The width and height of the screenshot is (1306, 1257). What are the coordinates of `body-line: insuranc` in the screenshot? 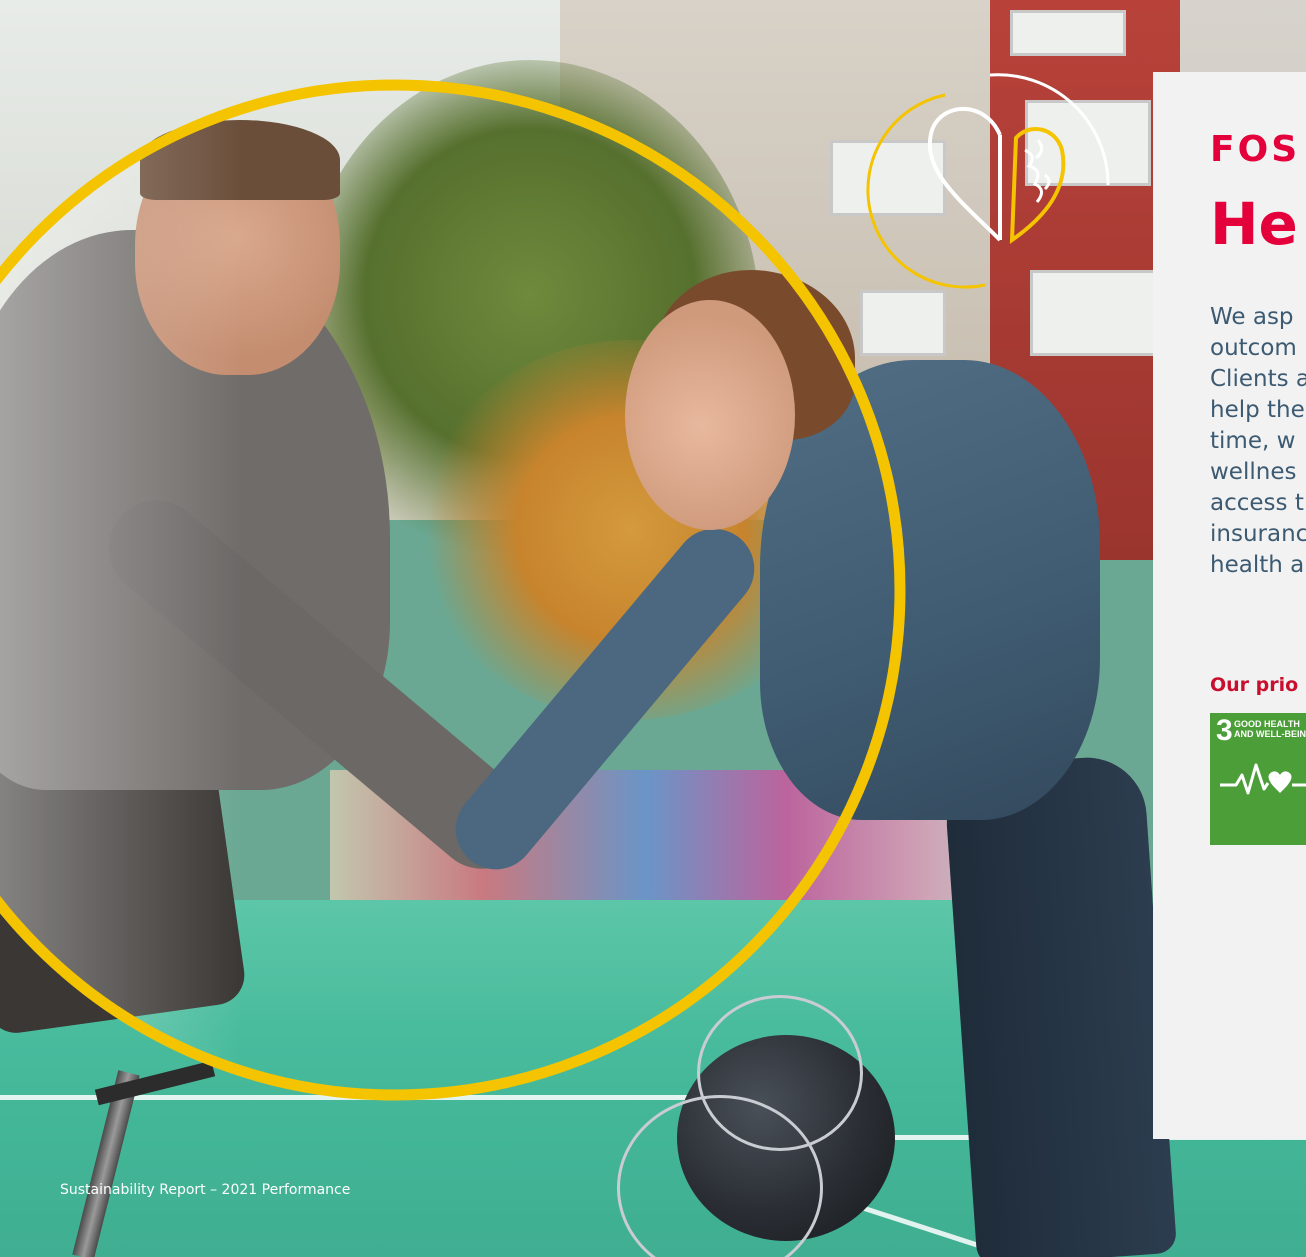 It's located at (1258, 534).